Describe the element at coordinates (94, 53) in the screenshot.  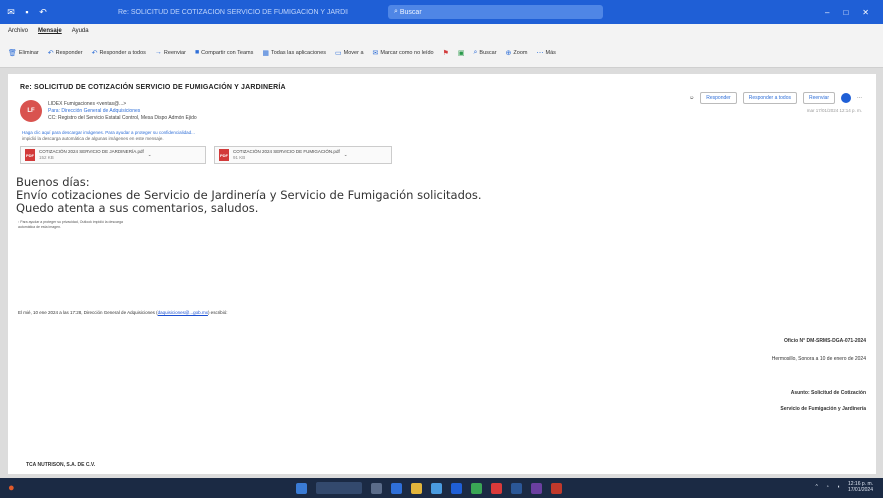
I see `reply-all-icon: ↶` at that location.